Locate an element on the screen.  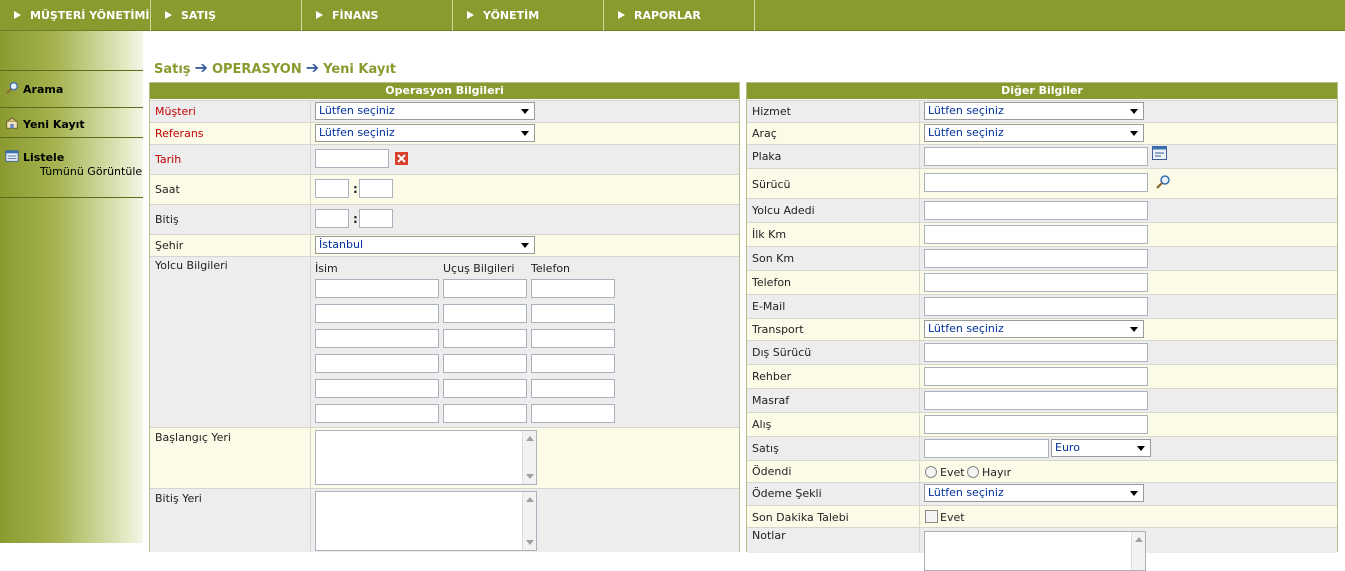
hizmet-select: Lütfen seçiniz is located at coordinates (1034, 111).